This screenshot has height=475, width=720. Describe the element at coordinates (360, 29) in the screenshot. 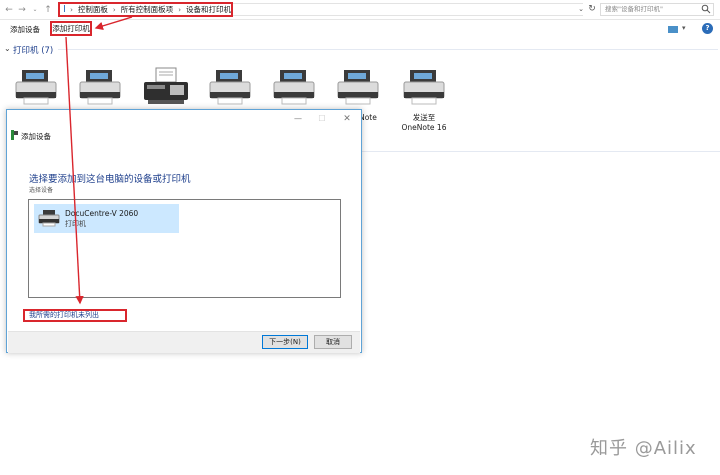

I see `command-bar` at that location.